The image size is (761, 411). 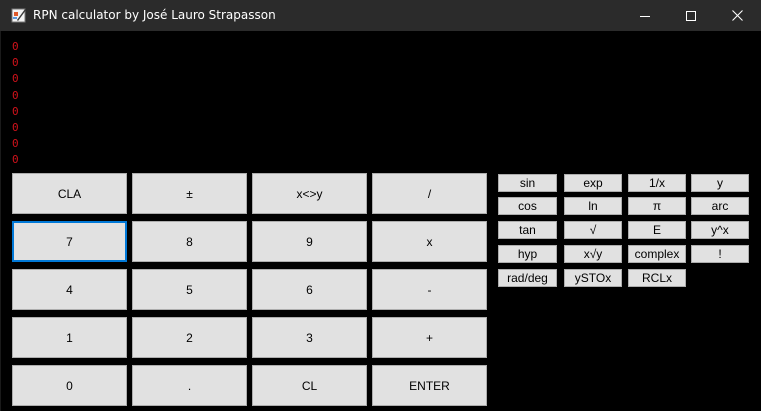 I want to click on reciprocal-button: 1/x, so click(x=657, y=183).